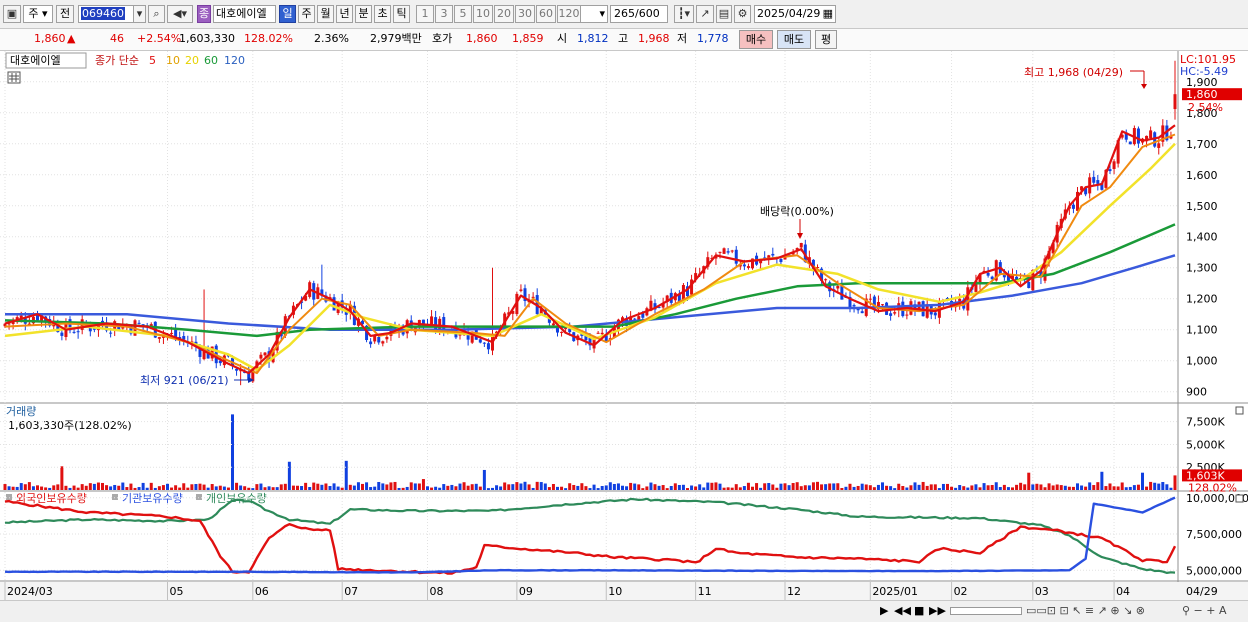  Describe the element at coordinates (483, 14) in the screenshot. I see `interval-button: 10` at that location.